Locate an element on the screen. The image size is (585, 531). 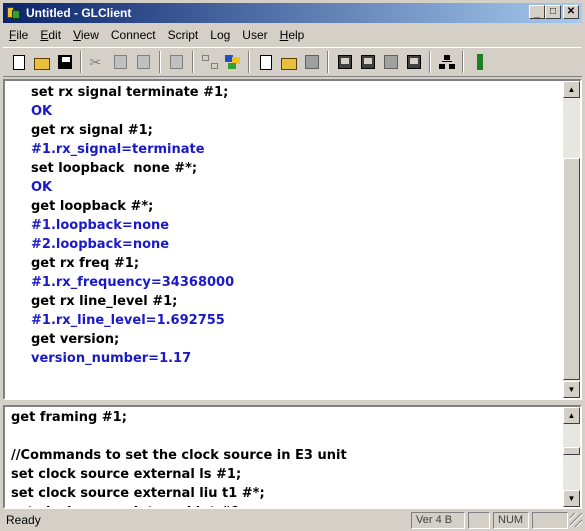
device2-icon is located at coordinates (367, 62).